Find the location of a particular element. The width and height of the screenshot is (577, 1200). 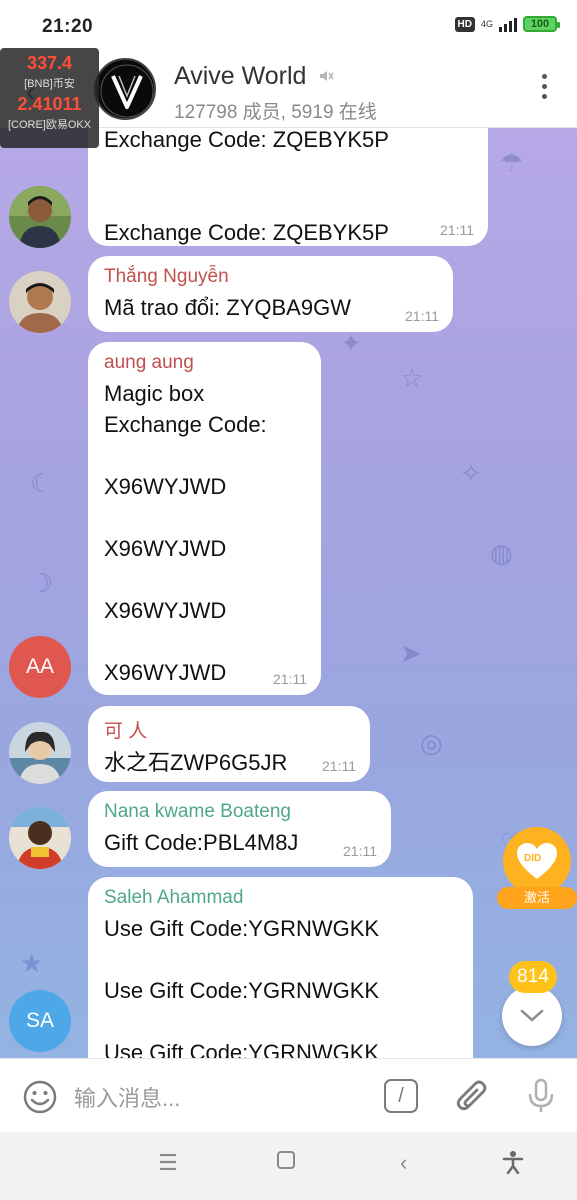

chevron-down-icon is located at coordinates (532, 1015).